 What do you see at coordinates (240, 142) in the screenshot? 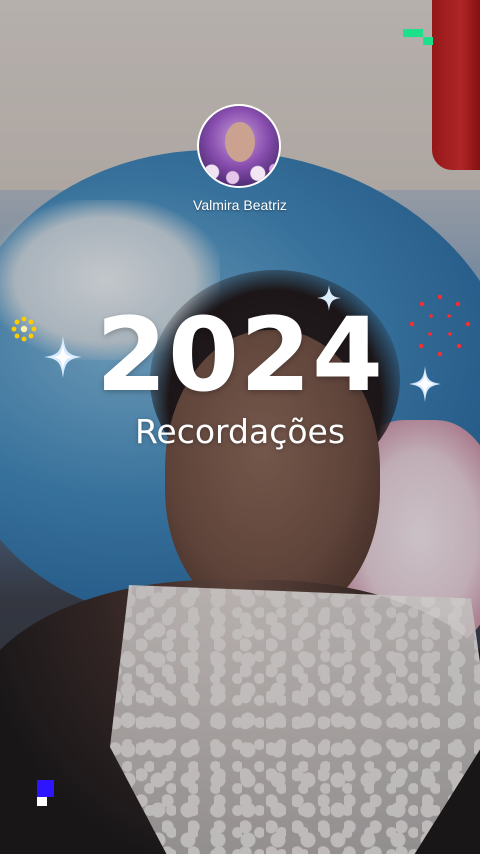
I see `avatar-face` at bounding box center [240, 142].